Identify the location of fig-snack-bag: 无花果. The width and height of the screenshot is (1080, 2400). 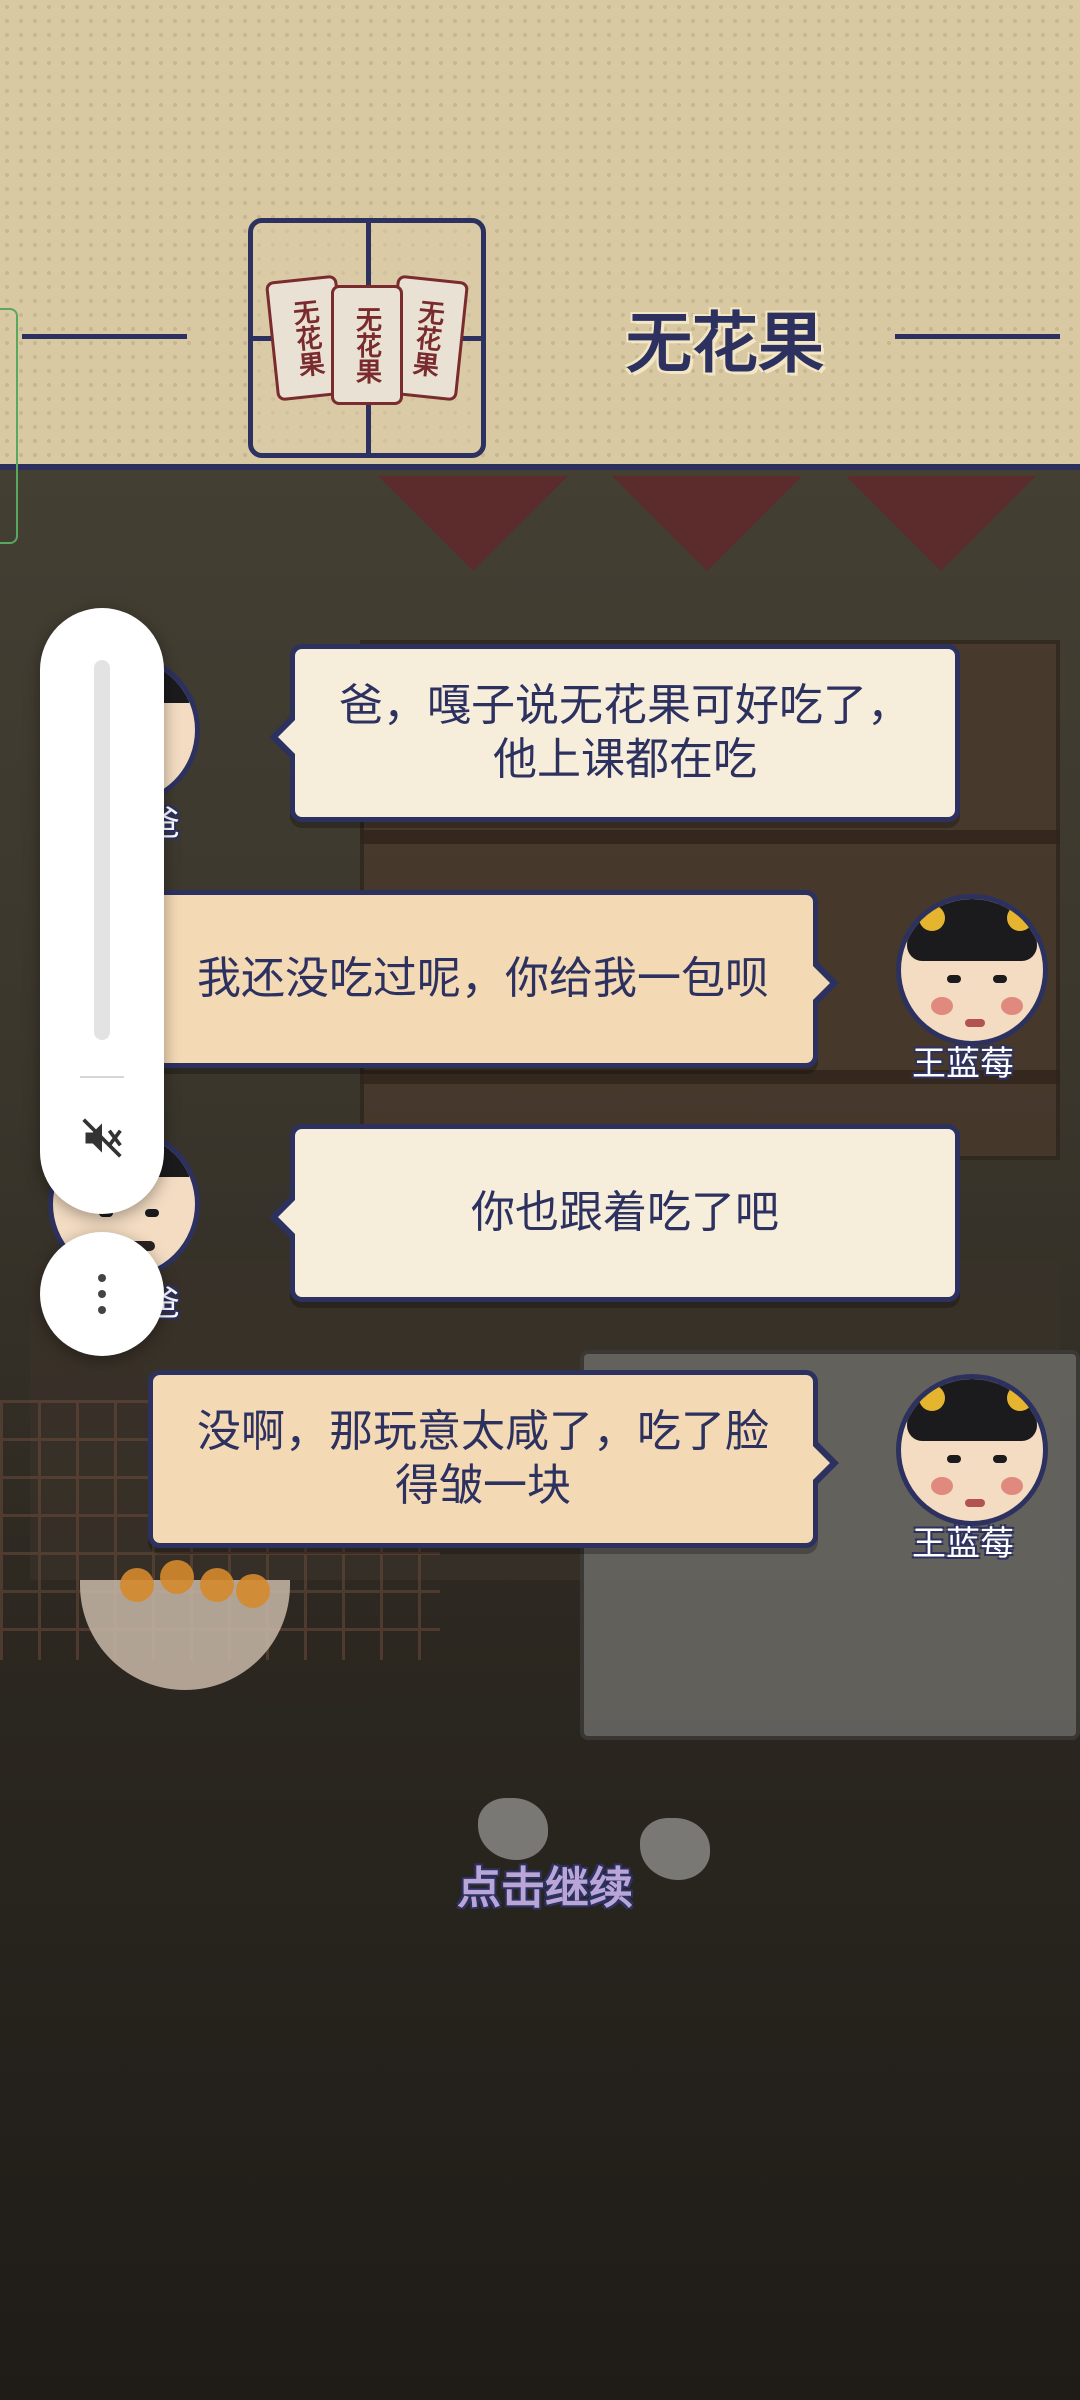
(367, 345).